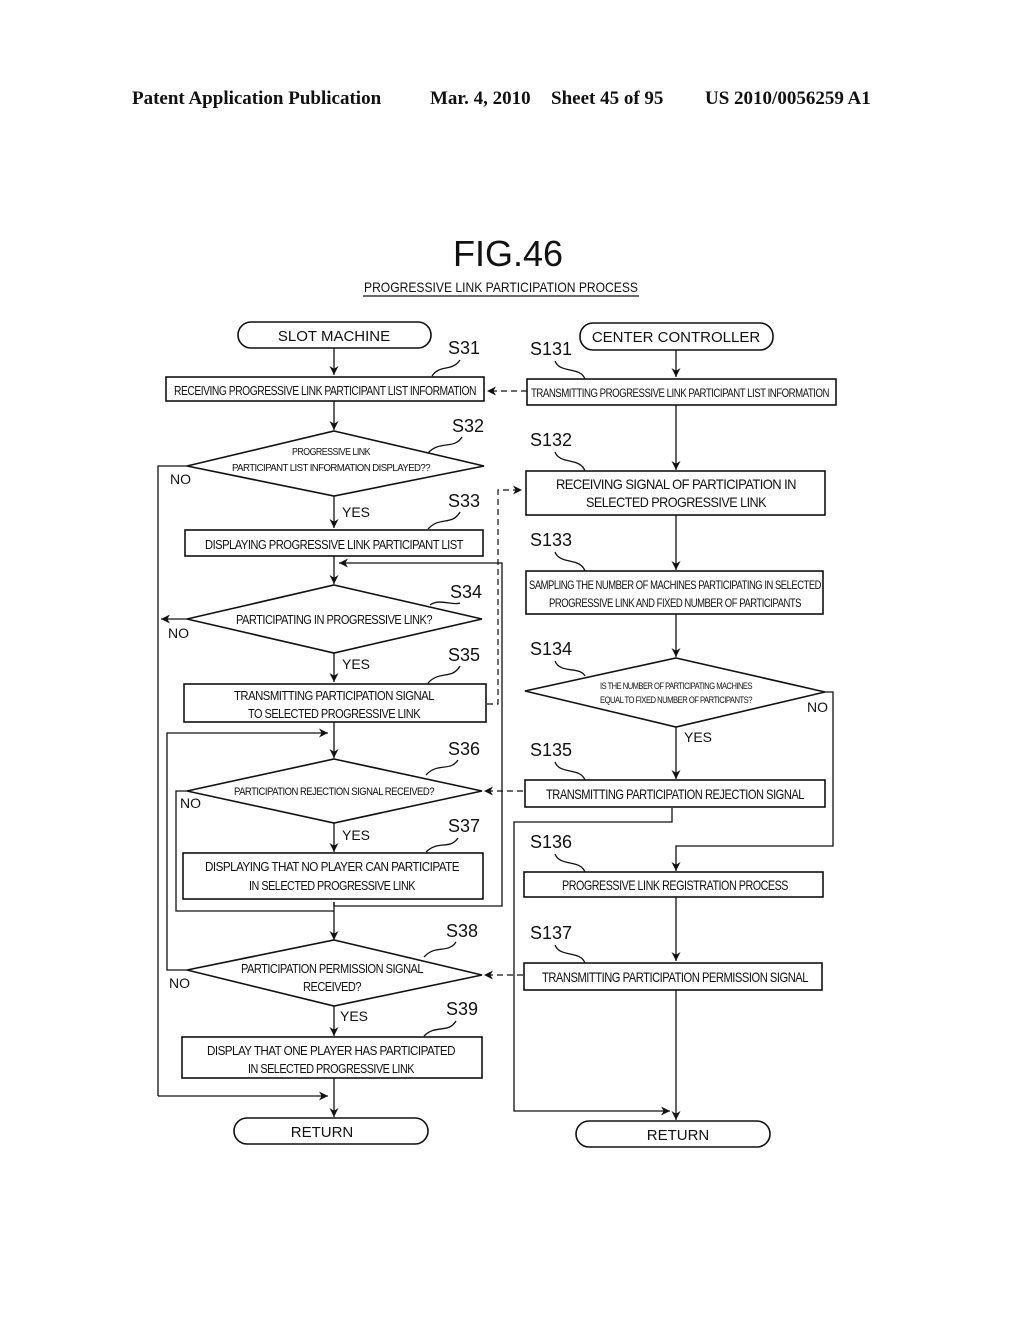 The width and height of the screenshot is (1024, 1320). What do you see at coordinates (356, 835) in the screenshot?
I see `label-s36-yes: YES` at bounding box center [356, 835].